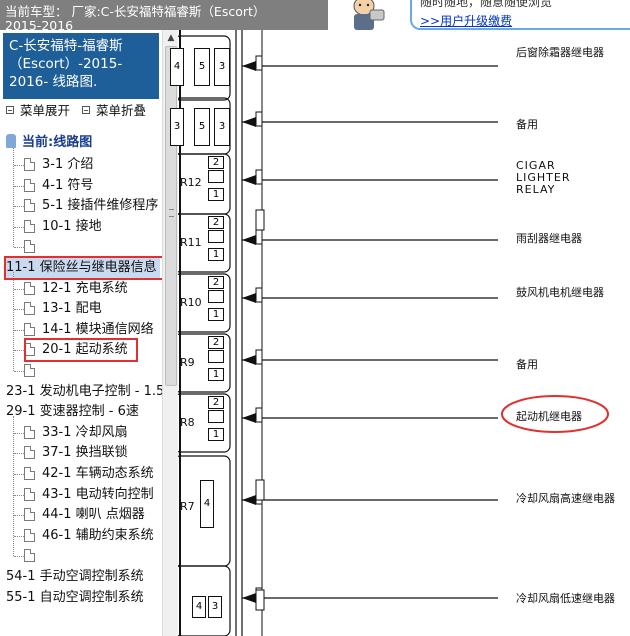 This screenshot has width=630, height=636. I want to click on tree-group-item: 55-1 自动空调控制系统, so click(75, 598).